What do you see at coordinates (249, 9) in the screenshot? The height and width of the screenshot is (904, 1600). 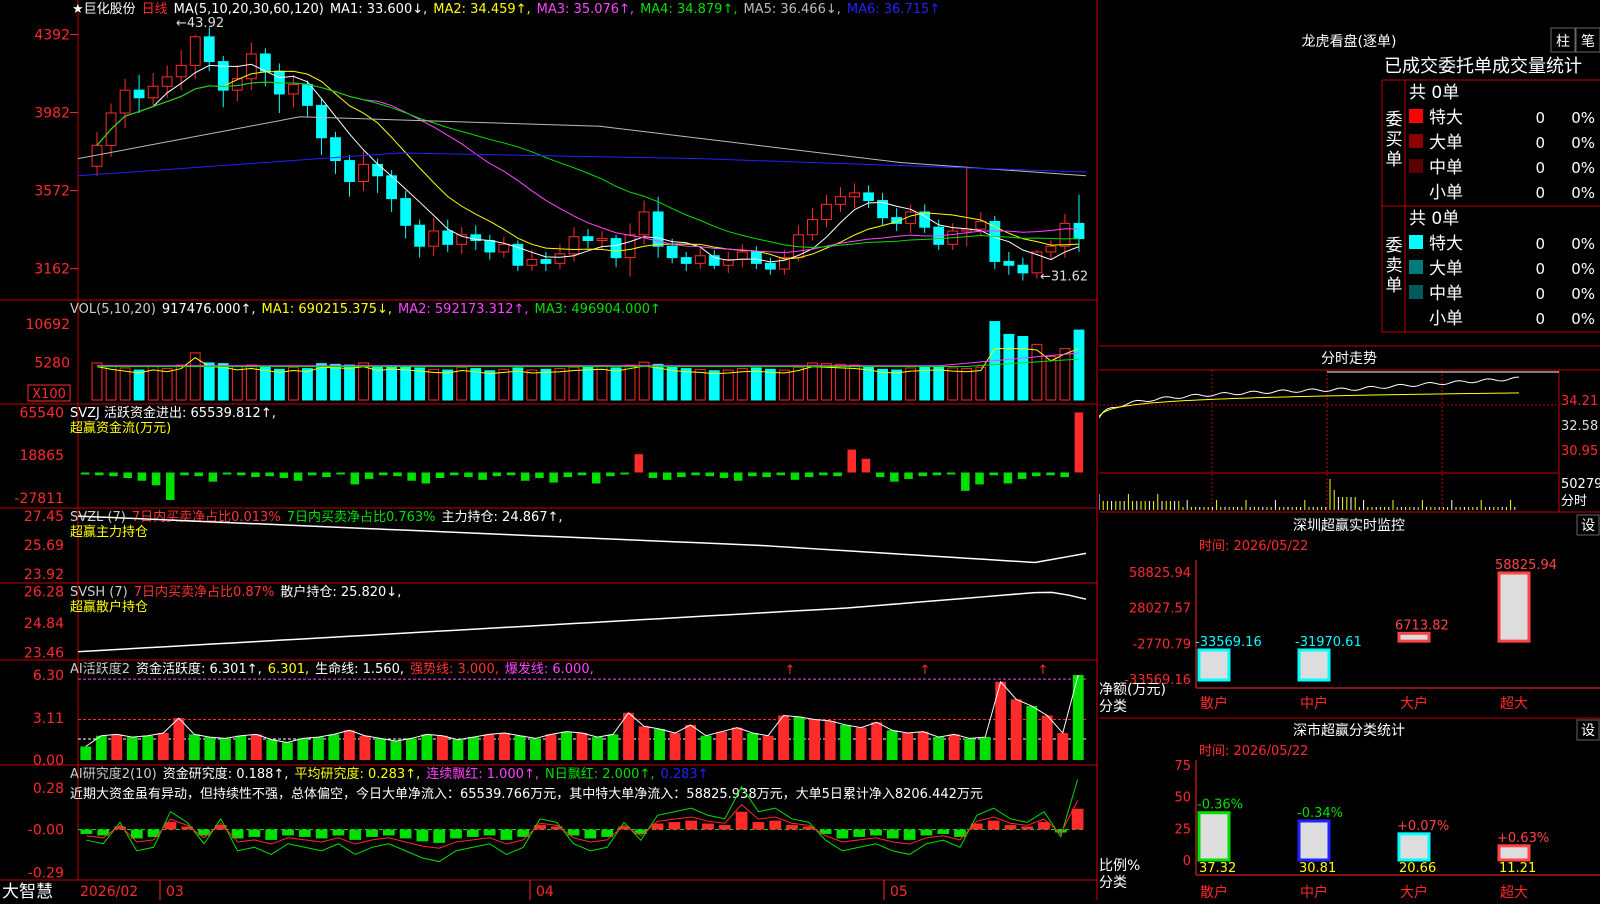 I see `kline-header-item: MA(5,10,20,30,60,120)` at bounding box center [249, 9].